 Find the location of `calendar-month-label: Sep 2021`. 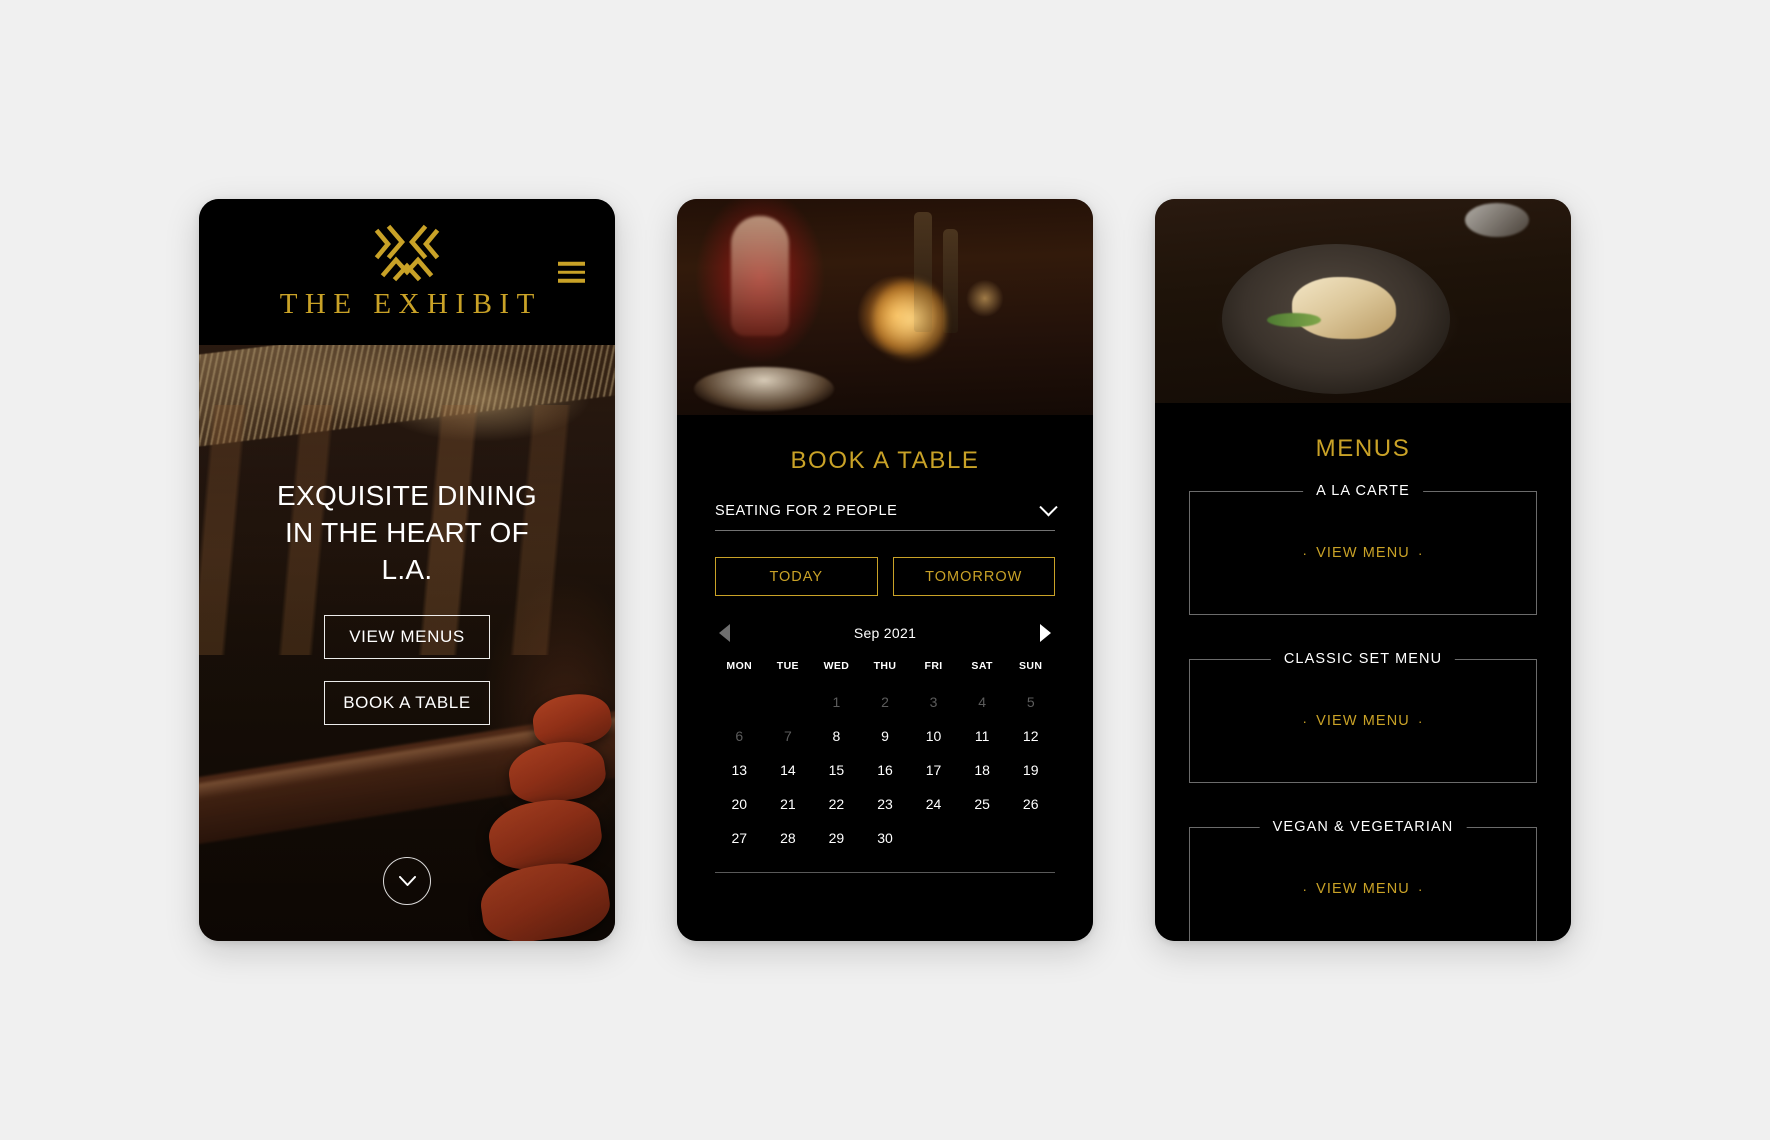

calendar-month-label: Sep 2021 is located at coordinates (885, 633).